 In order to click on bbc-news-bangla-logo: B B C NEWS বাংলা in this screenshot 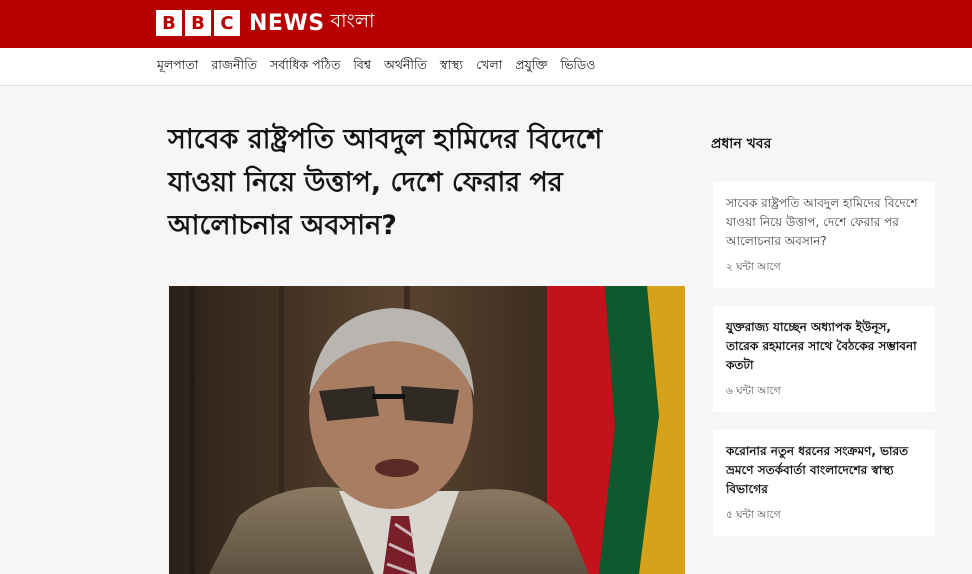, I will do `click(265, 23)`.